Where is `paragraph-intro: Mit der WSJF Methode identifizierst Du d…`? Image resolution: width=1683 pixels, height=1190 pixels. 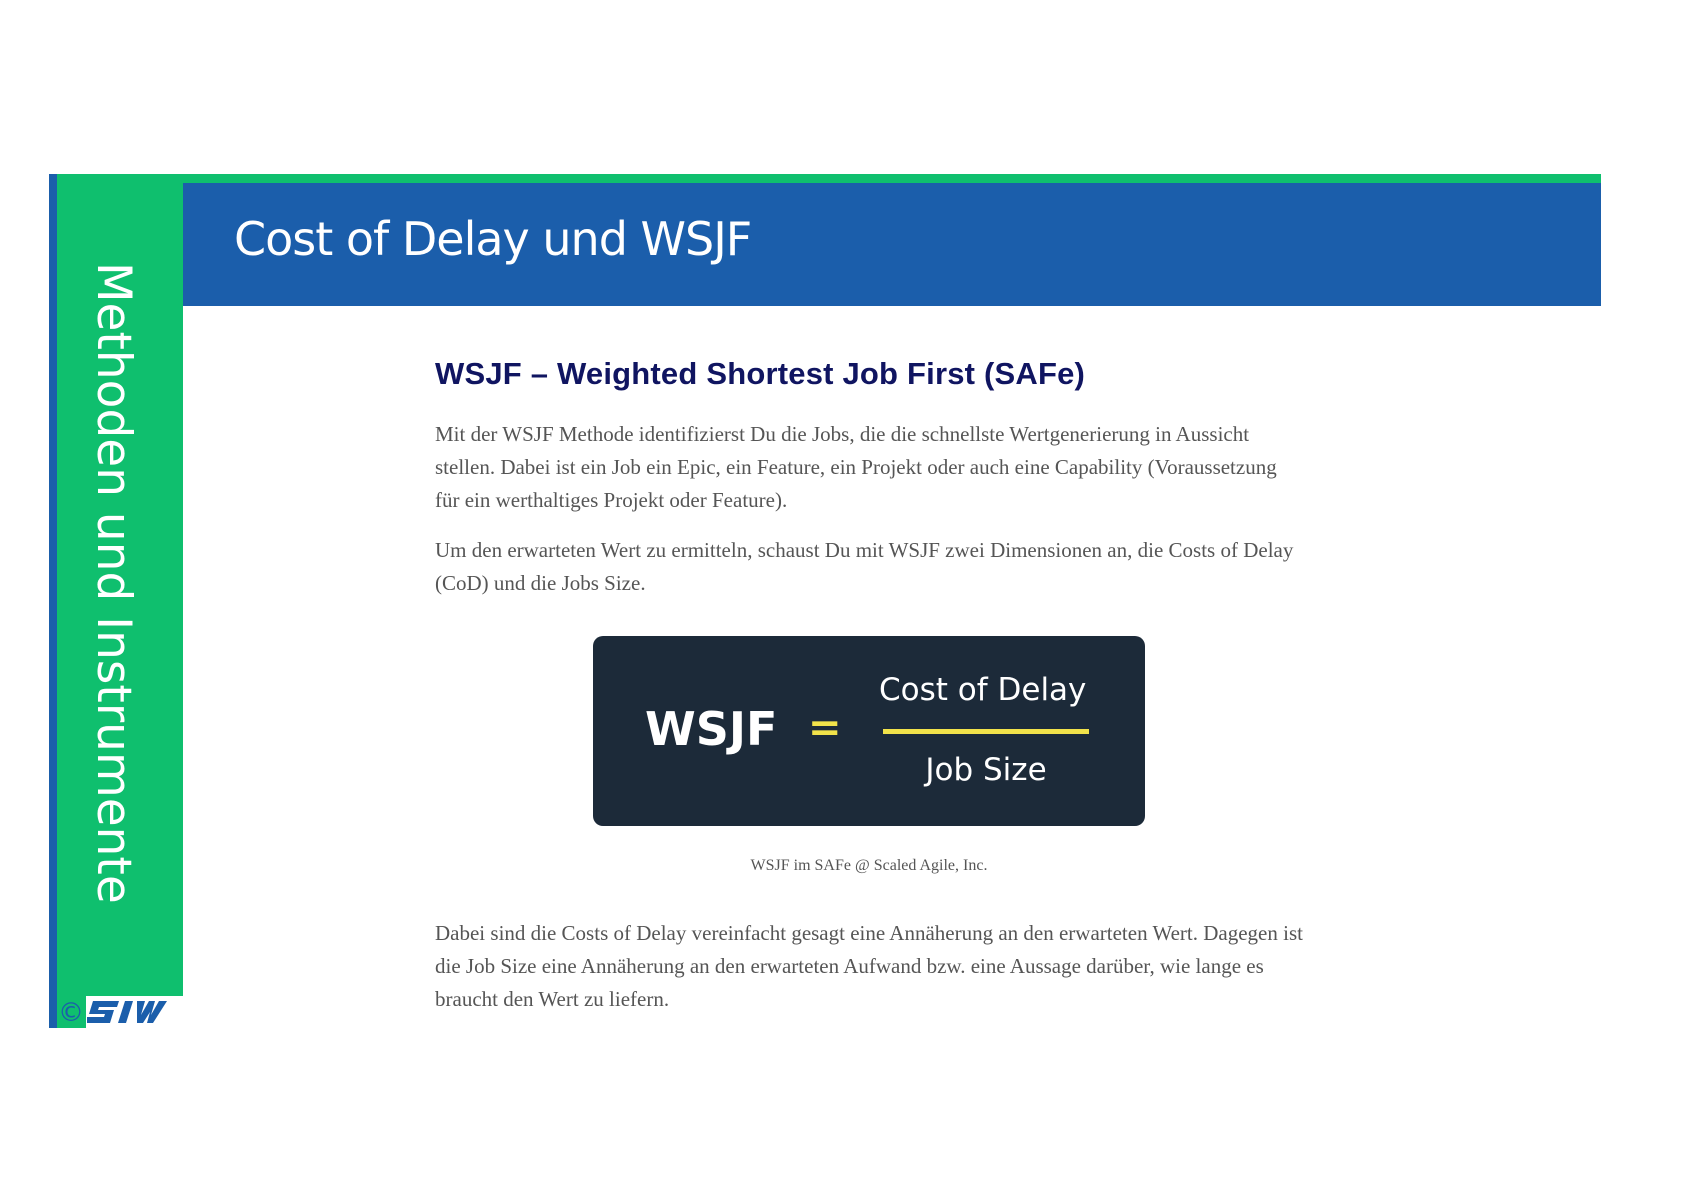
paragraph-intro: Mit der WSJF Methode identifizierst Du d… is located at coordinates (856, 467).